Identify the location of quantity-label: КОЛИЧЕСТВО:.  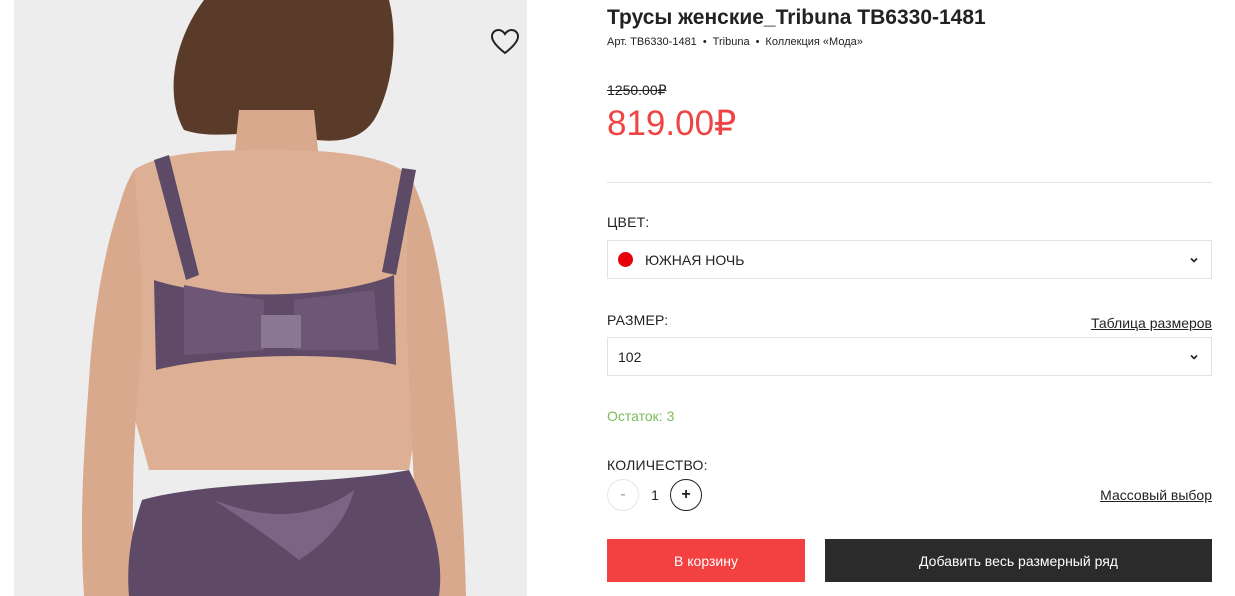
(657, 465).